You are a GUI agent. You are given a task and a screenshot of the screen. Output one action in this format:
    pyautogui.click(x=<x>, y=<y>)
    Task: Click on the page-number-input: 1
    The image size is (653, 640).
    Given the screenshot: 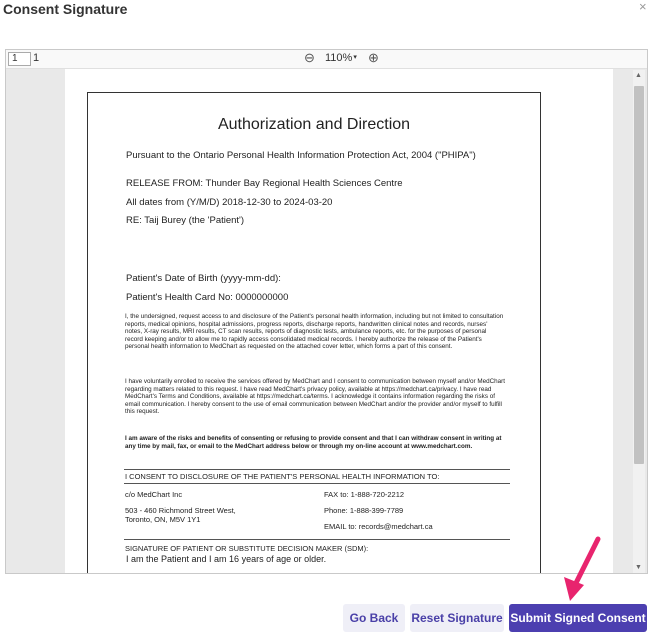 What is the action you would take?
    pyautogui.click(x=19, y=59)
    